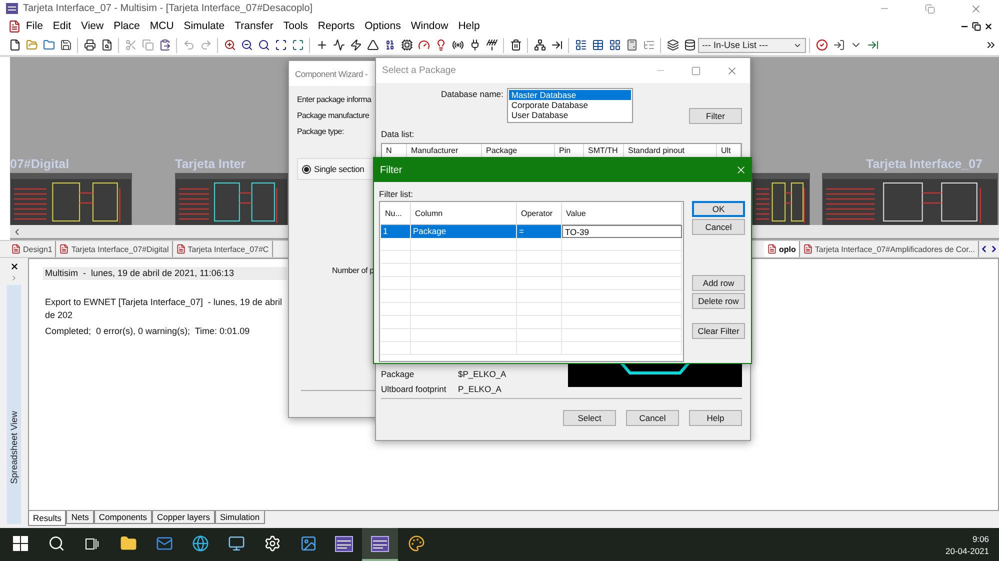 The image size is (999, 561). I want to click on menu-item: Place, so click(126, 26).